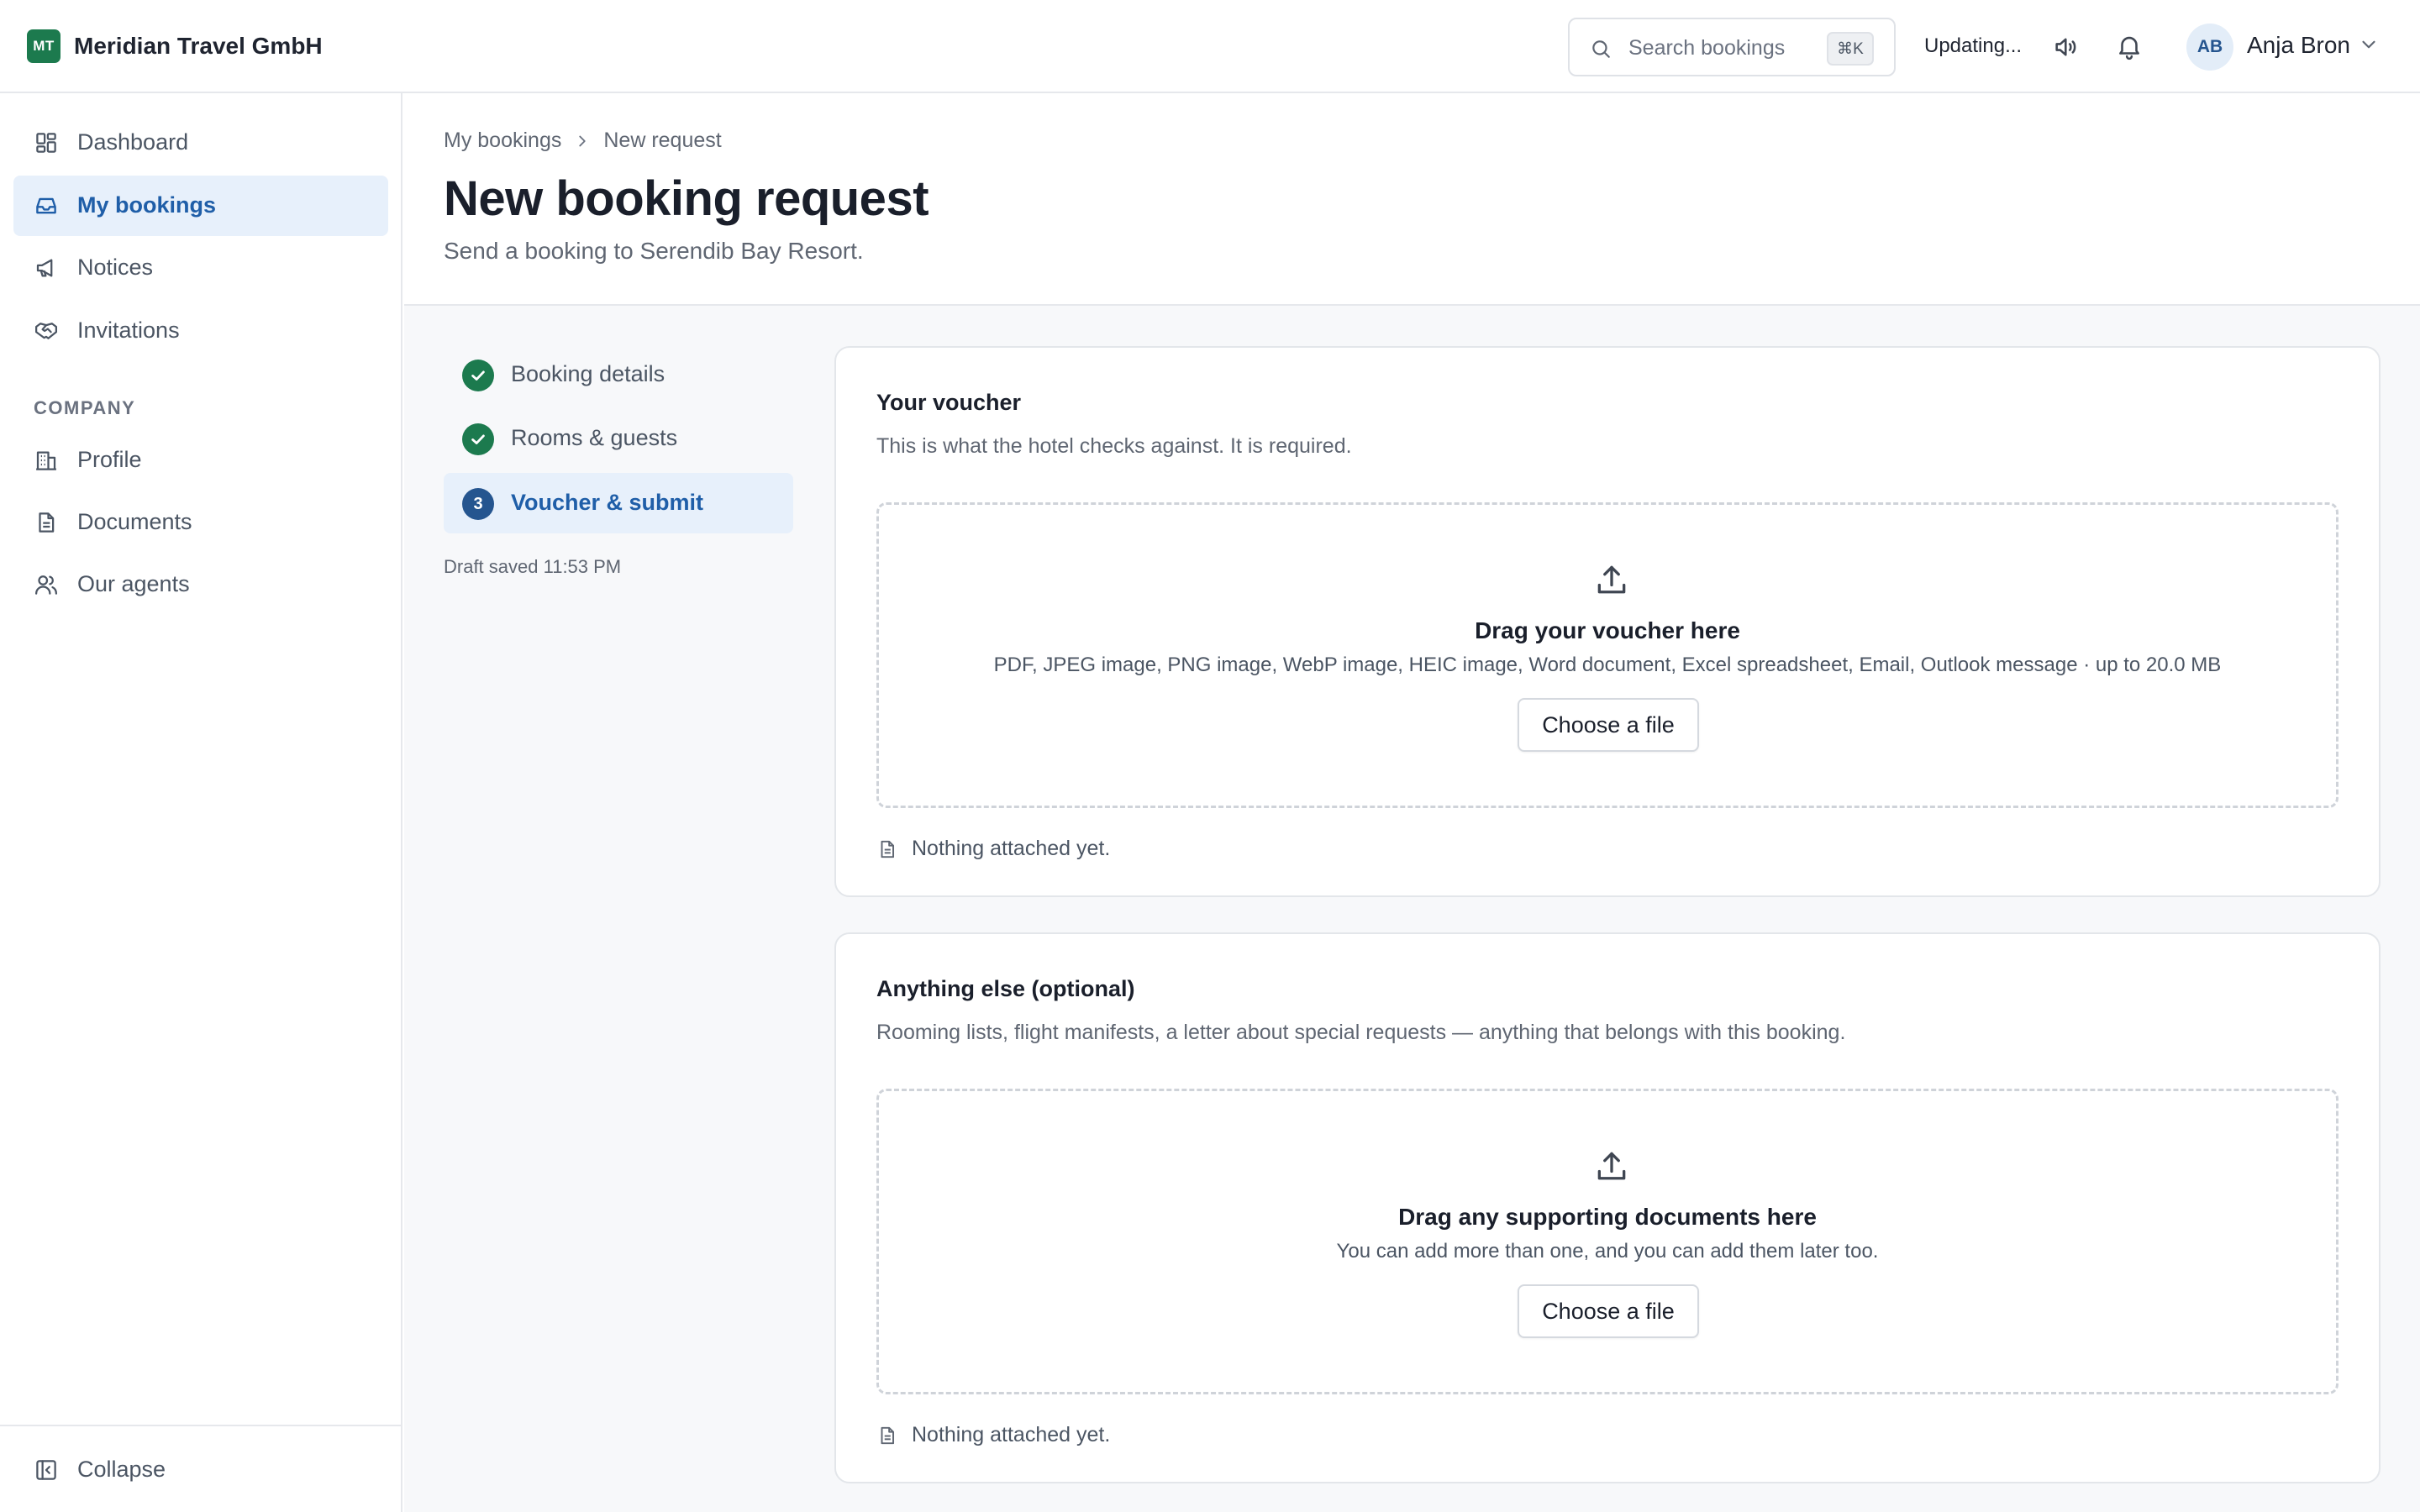 Image resolution: width=2420 pixels, height=1512 pixels. What do you see at coordinates (134, 521) in the screenshot?
I see `sidebar-item-label: Documents` at bounding box center [134, 521].